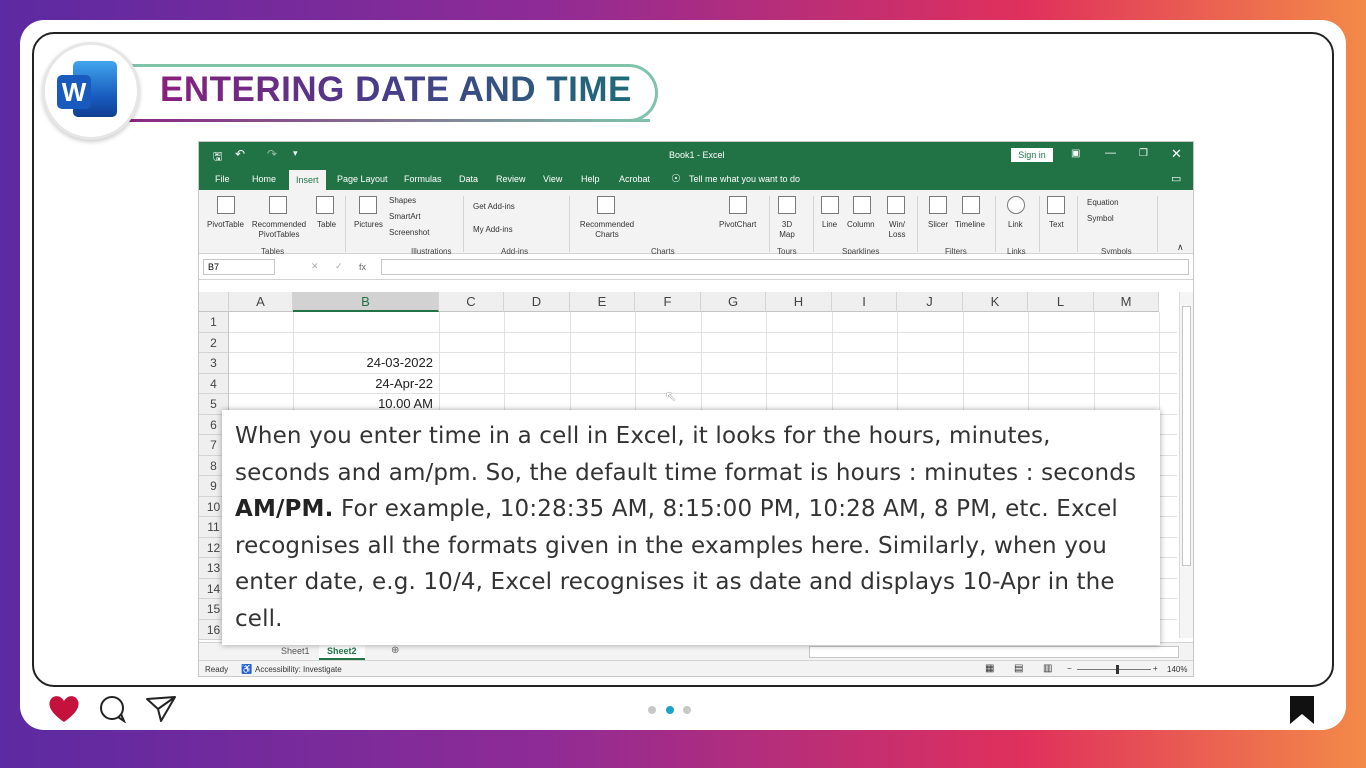 The image size is (1366, 768). What do you see at coordinates (511, 179) in the screenshot?
I see `menu-review: Review` at bounding box center [511, 179].